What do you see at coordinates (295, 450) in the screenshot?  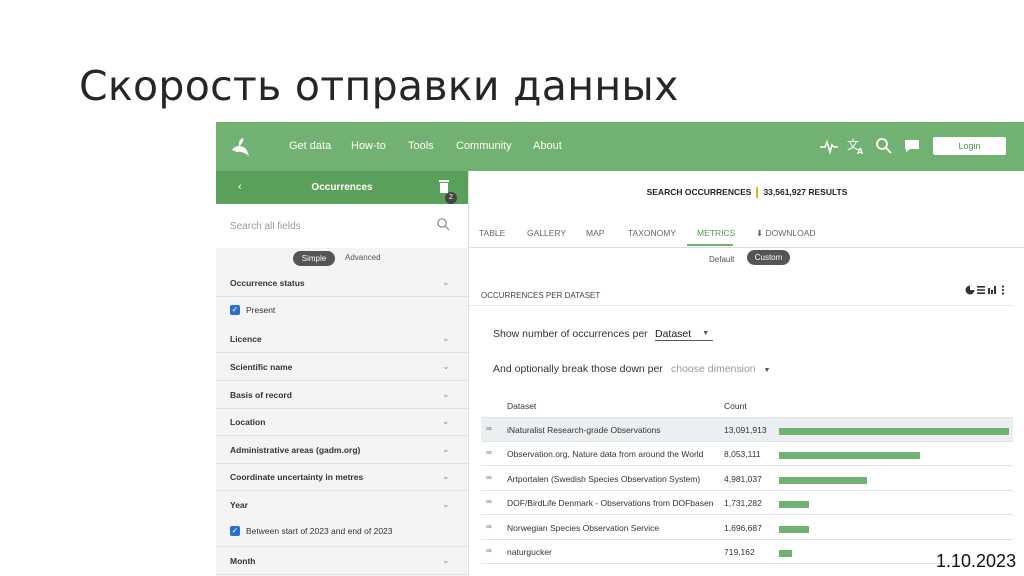 I see `filter-label: Administrative areas (gadm.org)` at bounding box center [295, 450].